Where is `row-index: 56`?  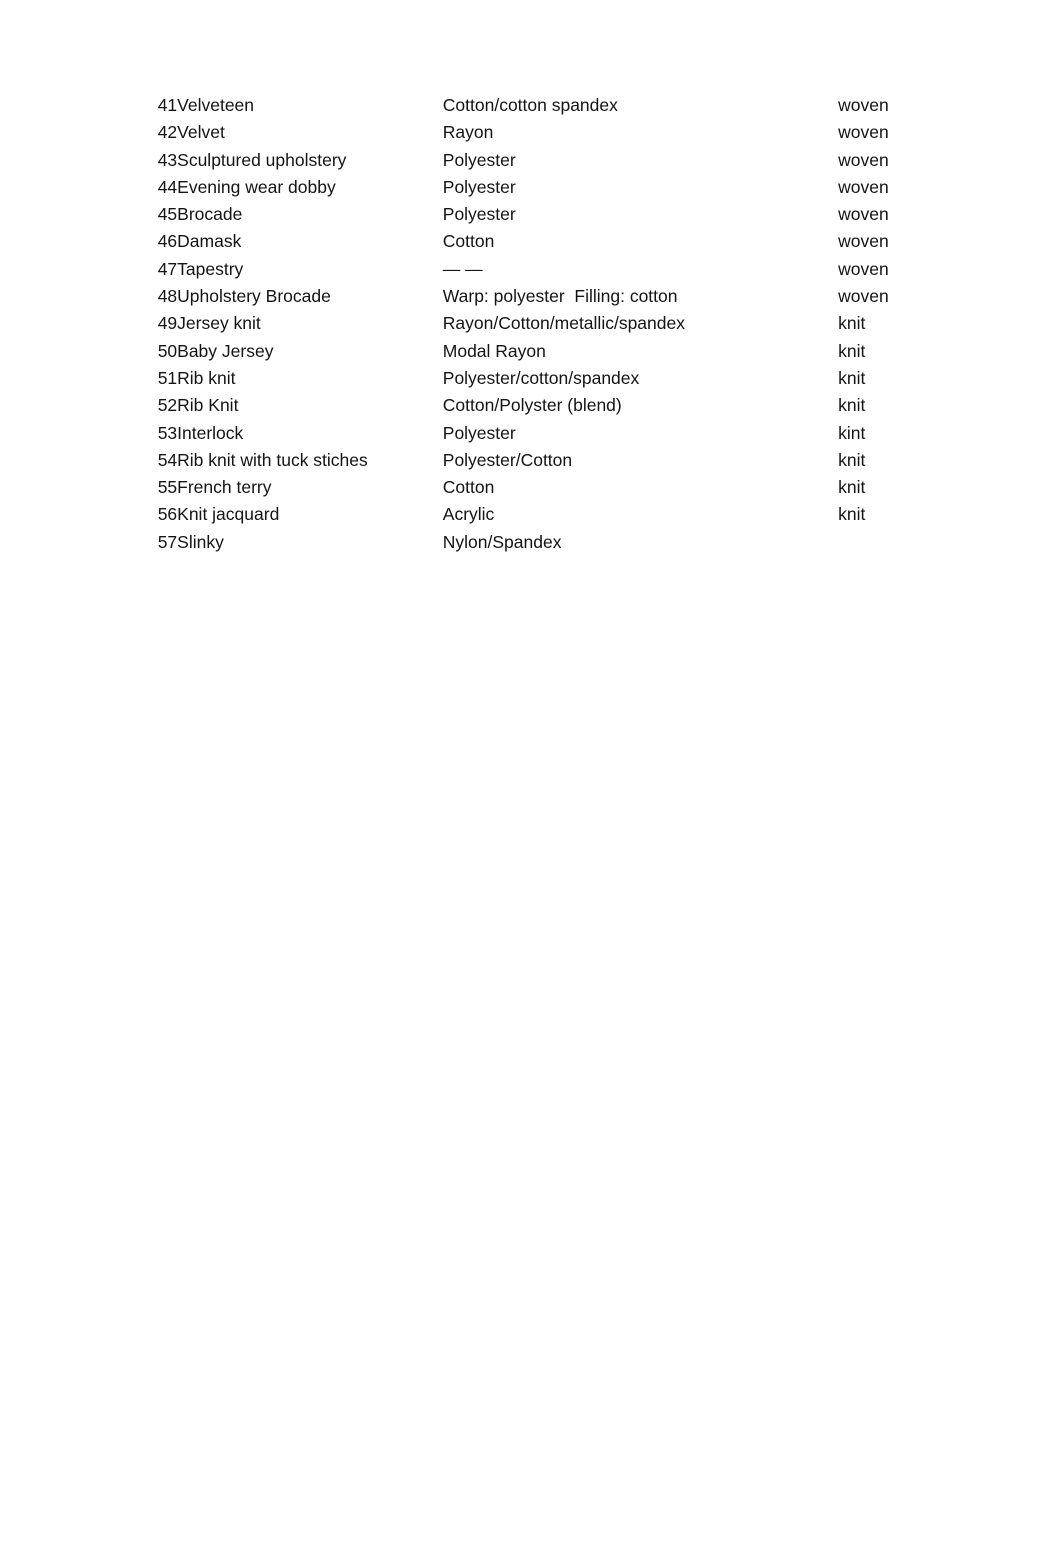
row-index: 56 is located at coordinates (167, 514).